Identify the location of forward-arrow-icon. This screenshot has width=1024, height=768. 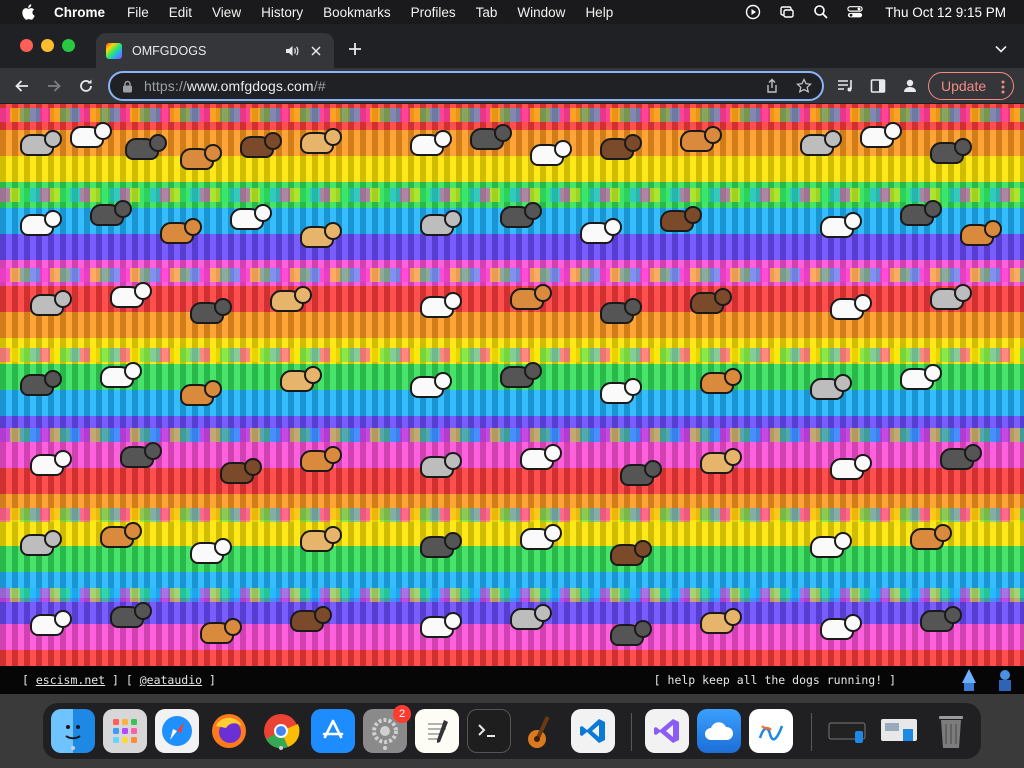
(54, 86).